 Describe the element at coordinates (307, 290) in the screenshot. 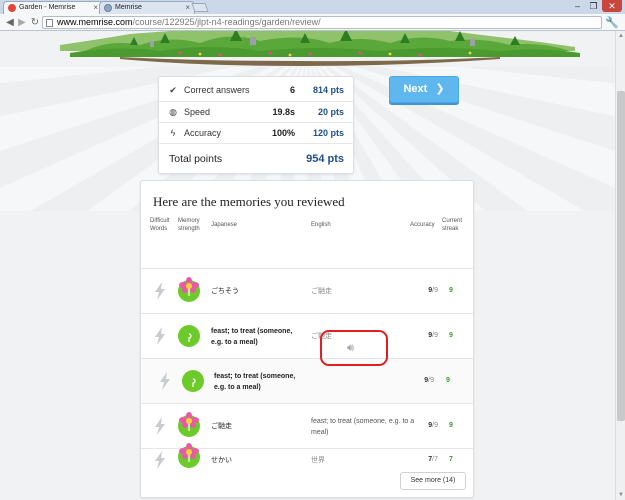

I see `table-row: ごちそう ご馳走 9/9 9` at that location.